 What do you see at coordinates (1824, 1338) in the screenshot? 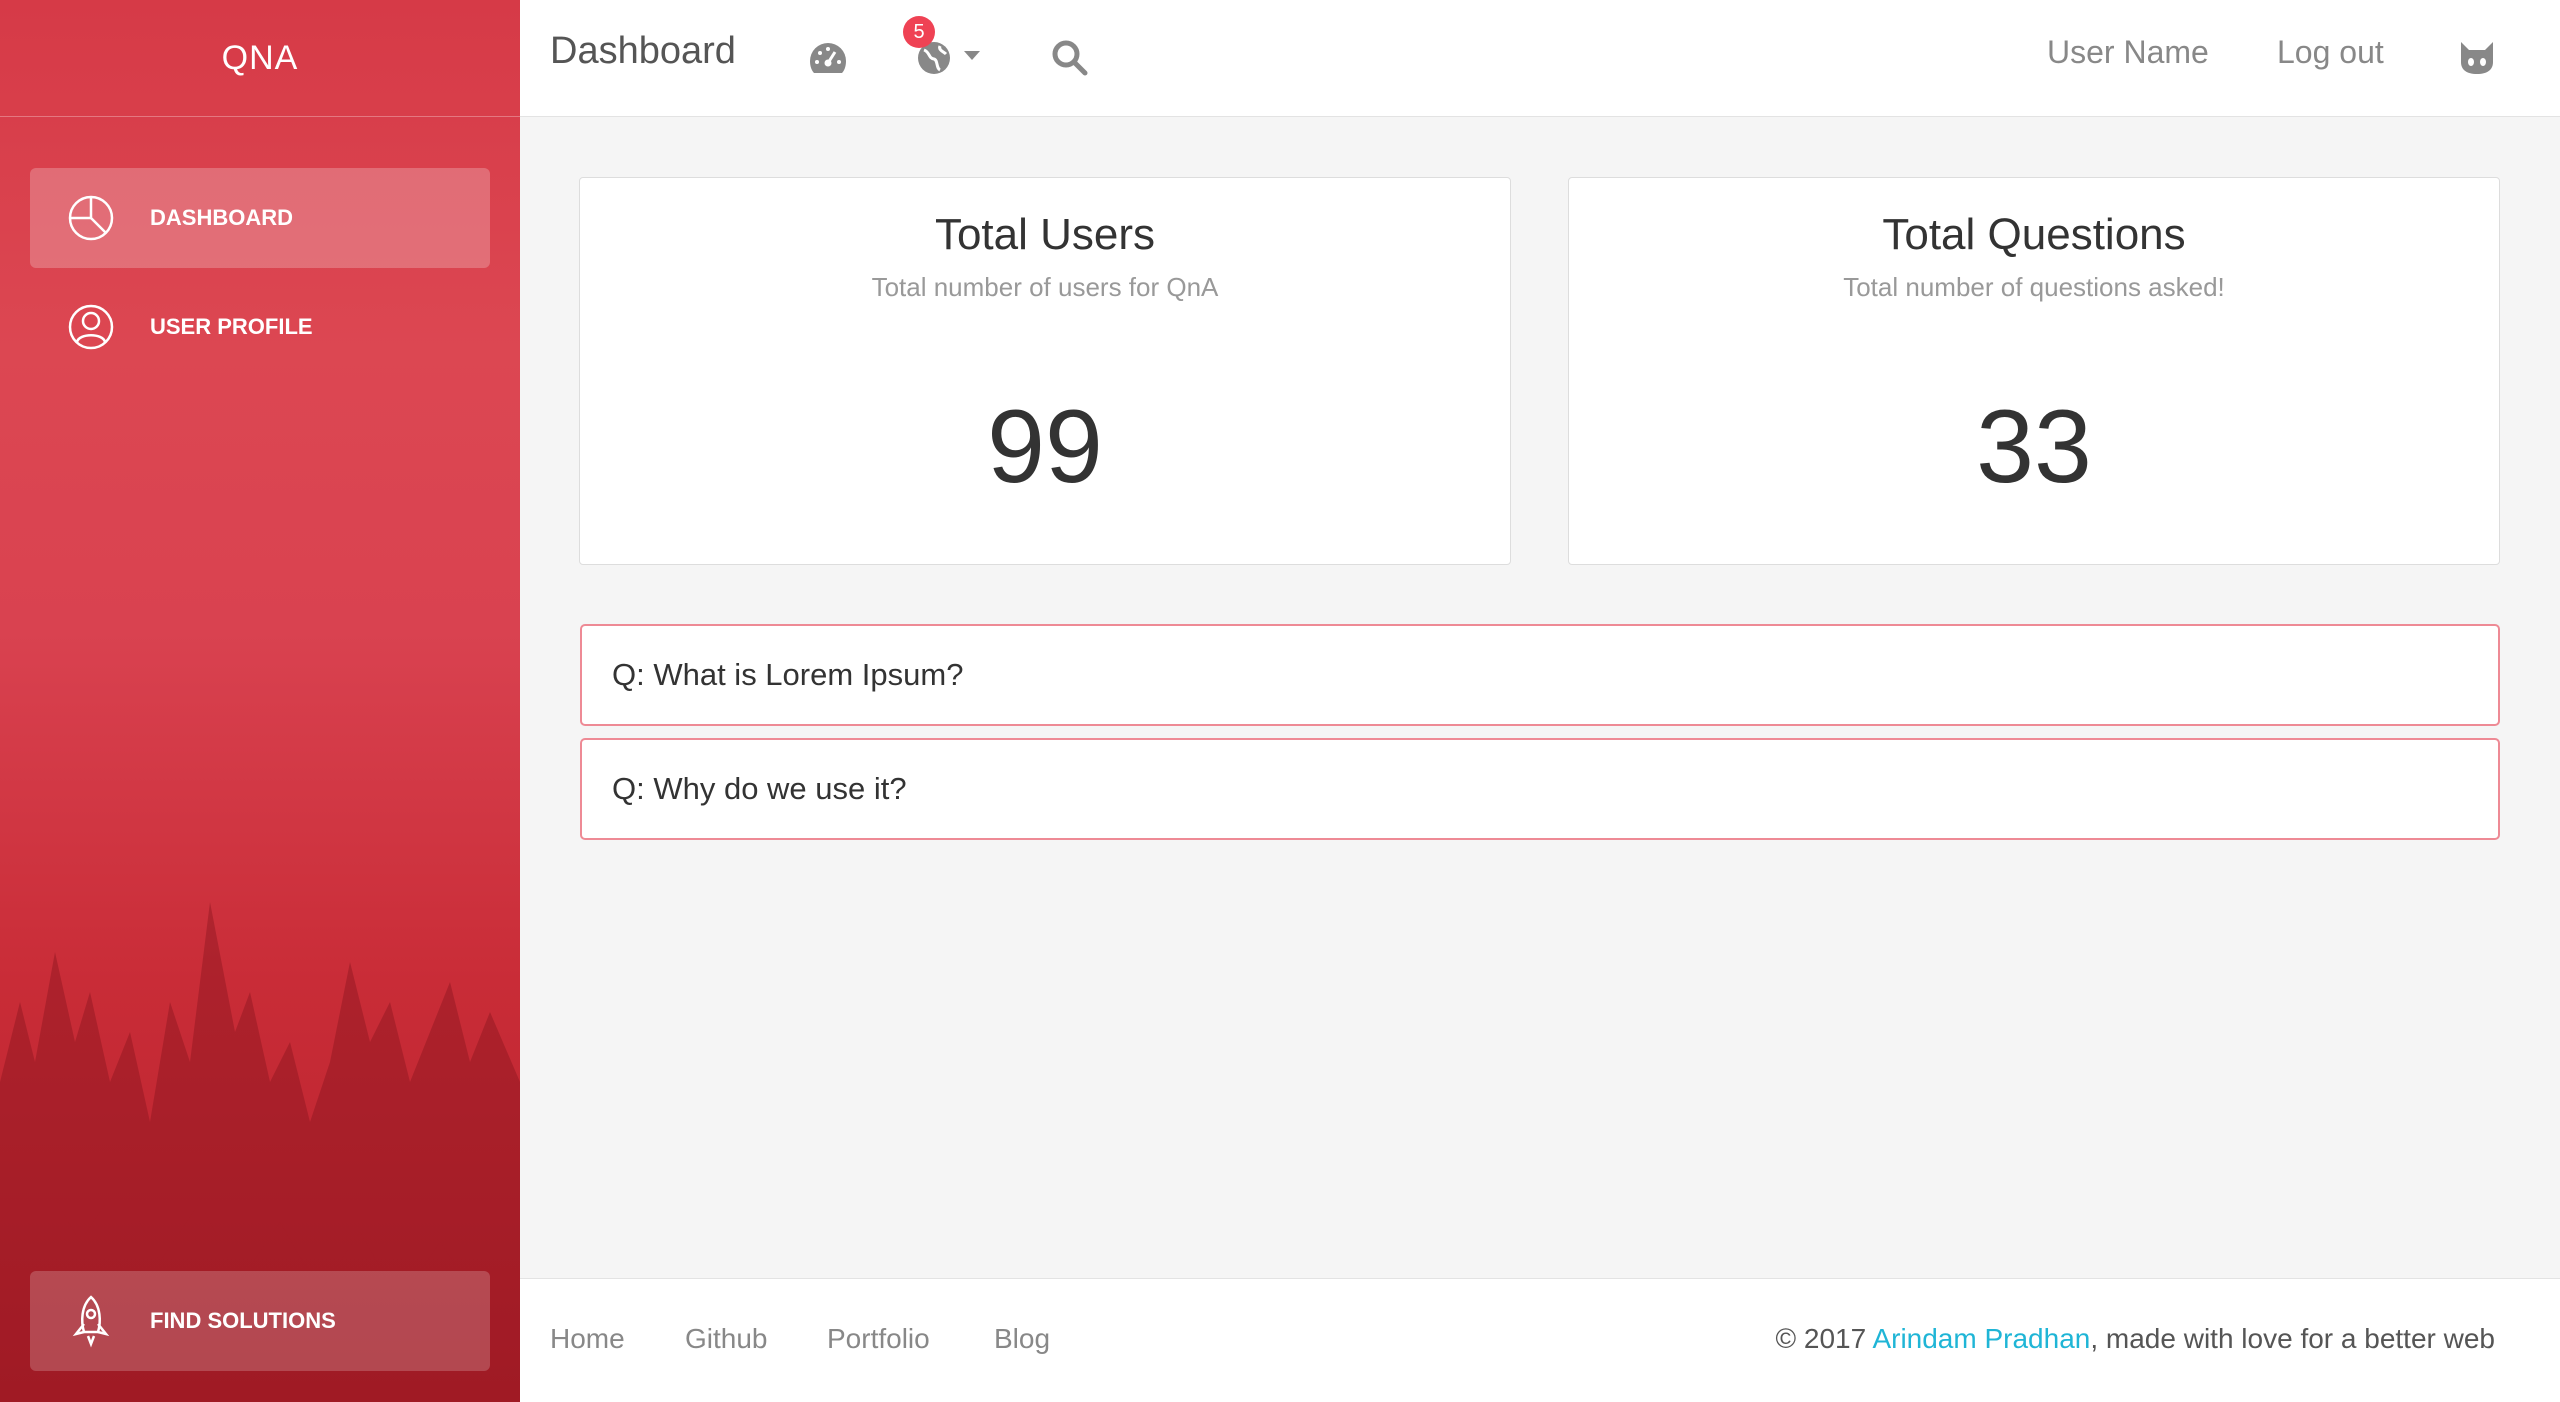
I see `copyright-prefix: © 2017` at bounding box center [1824, 1338].